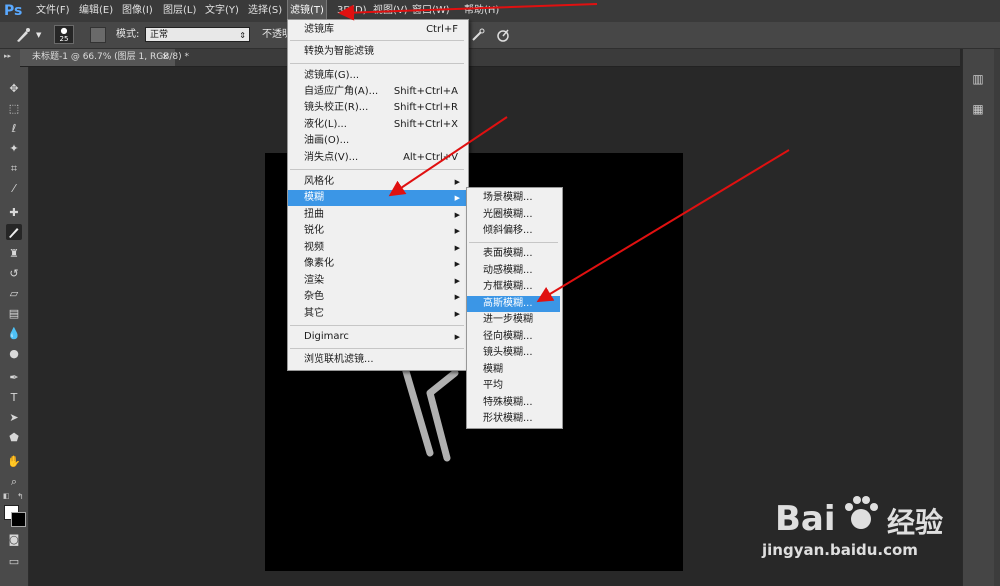 The height and width of the screenshot is (586, 1000). I want to click on menu-item-lens-correction: 镜头校正(R)... Shift+Ctrl+R, so click(377, 108).